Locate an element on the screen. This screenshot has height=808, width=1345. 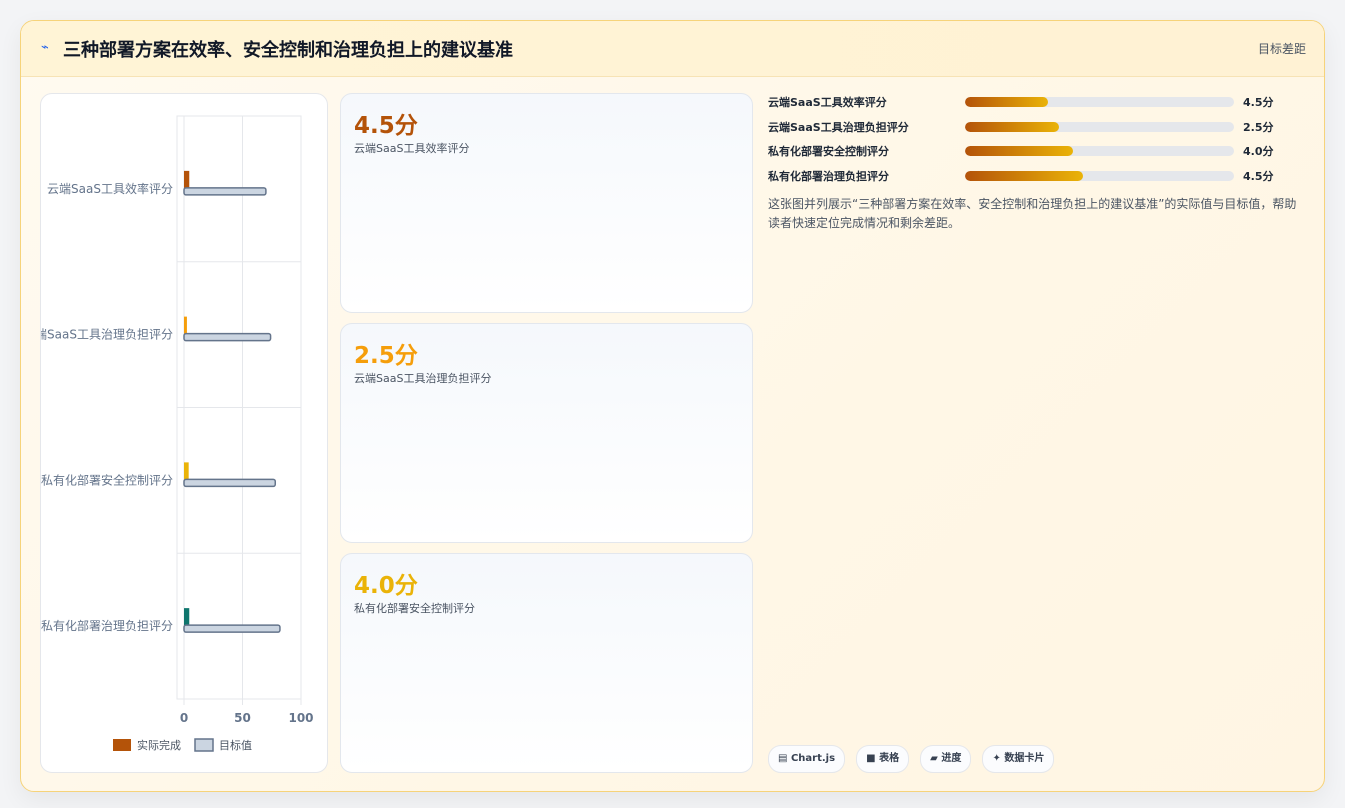
legend-label: 目标值 is located at coordinates (235, 745).